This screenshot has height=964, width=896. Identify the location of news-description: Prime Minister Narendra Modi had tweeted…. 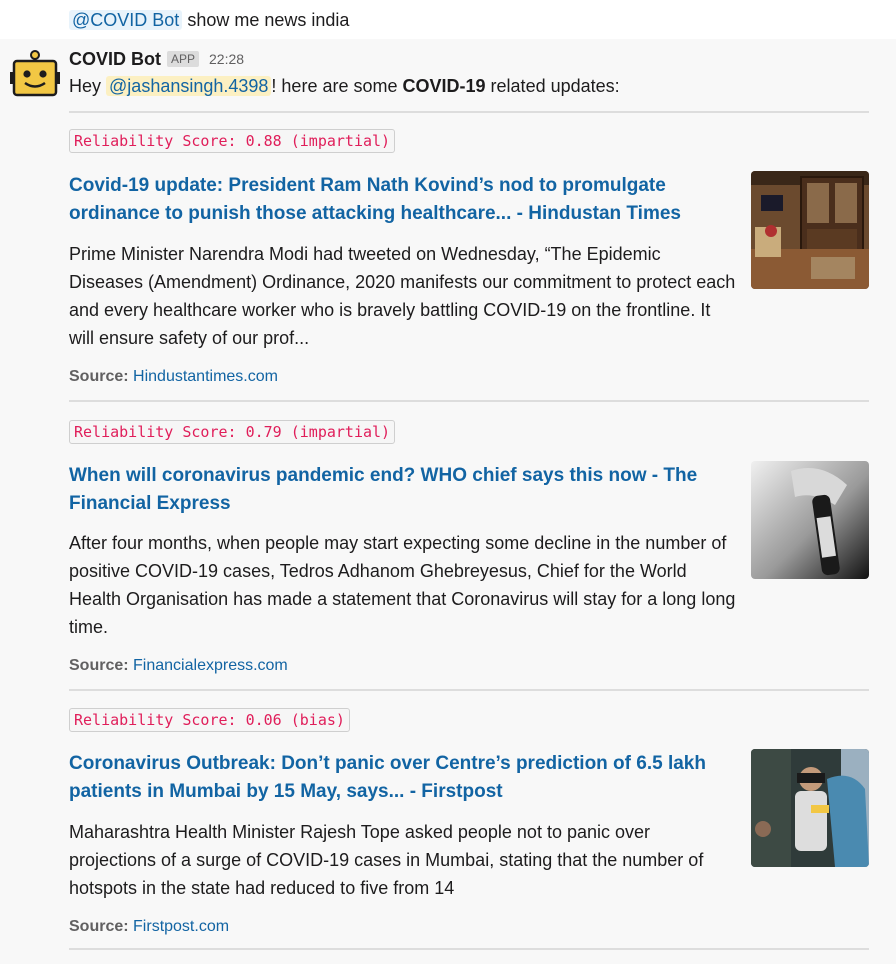
(402, 296).